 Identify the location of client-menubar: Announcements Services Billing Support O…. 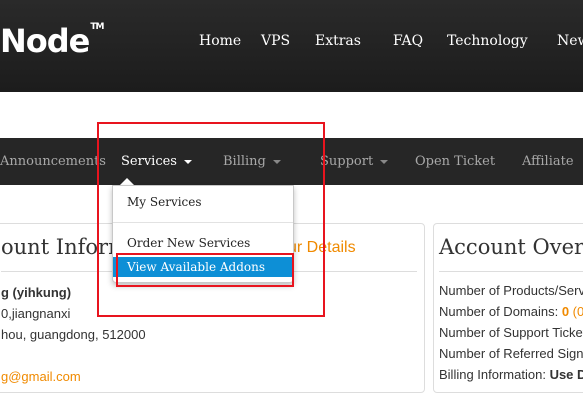
(291, 161).